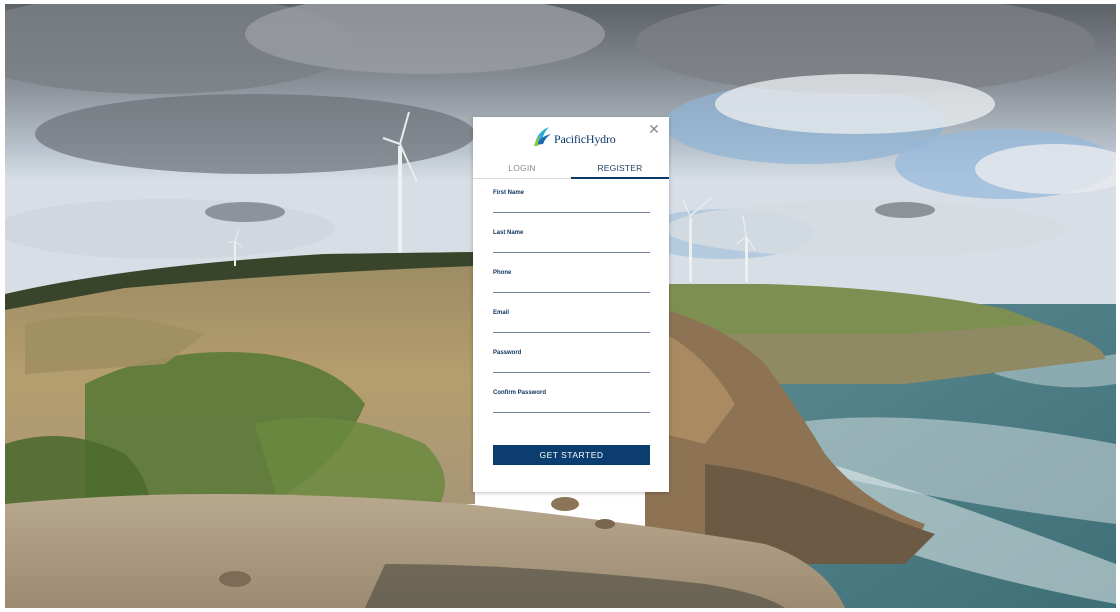 The width and height of the screenshot is (1120, 612). Describe the element at coordinates (654, 129) in the screenshot. I see `close-icon: ✕` at that location.